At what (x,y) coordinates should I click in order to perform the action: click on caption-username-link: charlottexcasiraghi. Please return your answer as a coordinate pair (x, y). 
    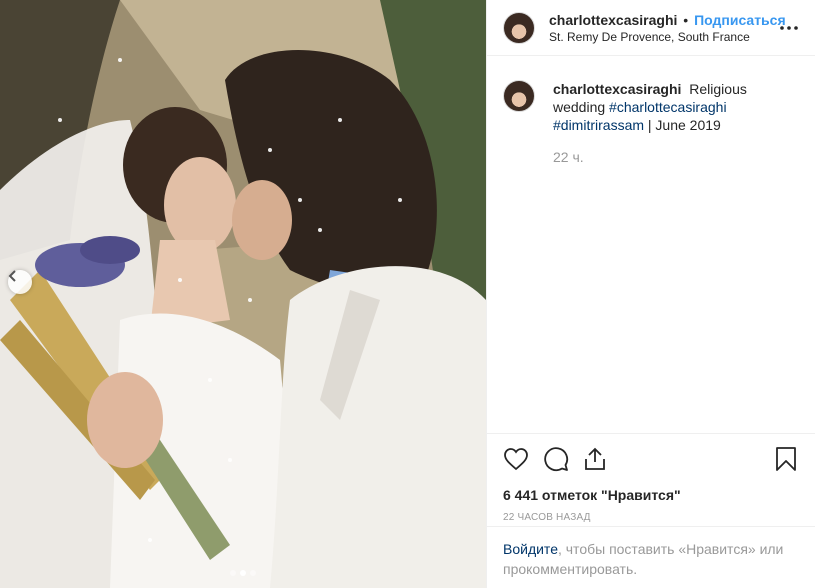
    Looking at the image, I should click on (617, 89).